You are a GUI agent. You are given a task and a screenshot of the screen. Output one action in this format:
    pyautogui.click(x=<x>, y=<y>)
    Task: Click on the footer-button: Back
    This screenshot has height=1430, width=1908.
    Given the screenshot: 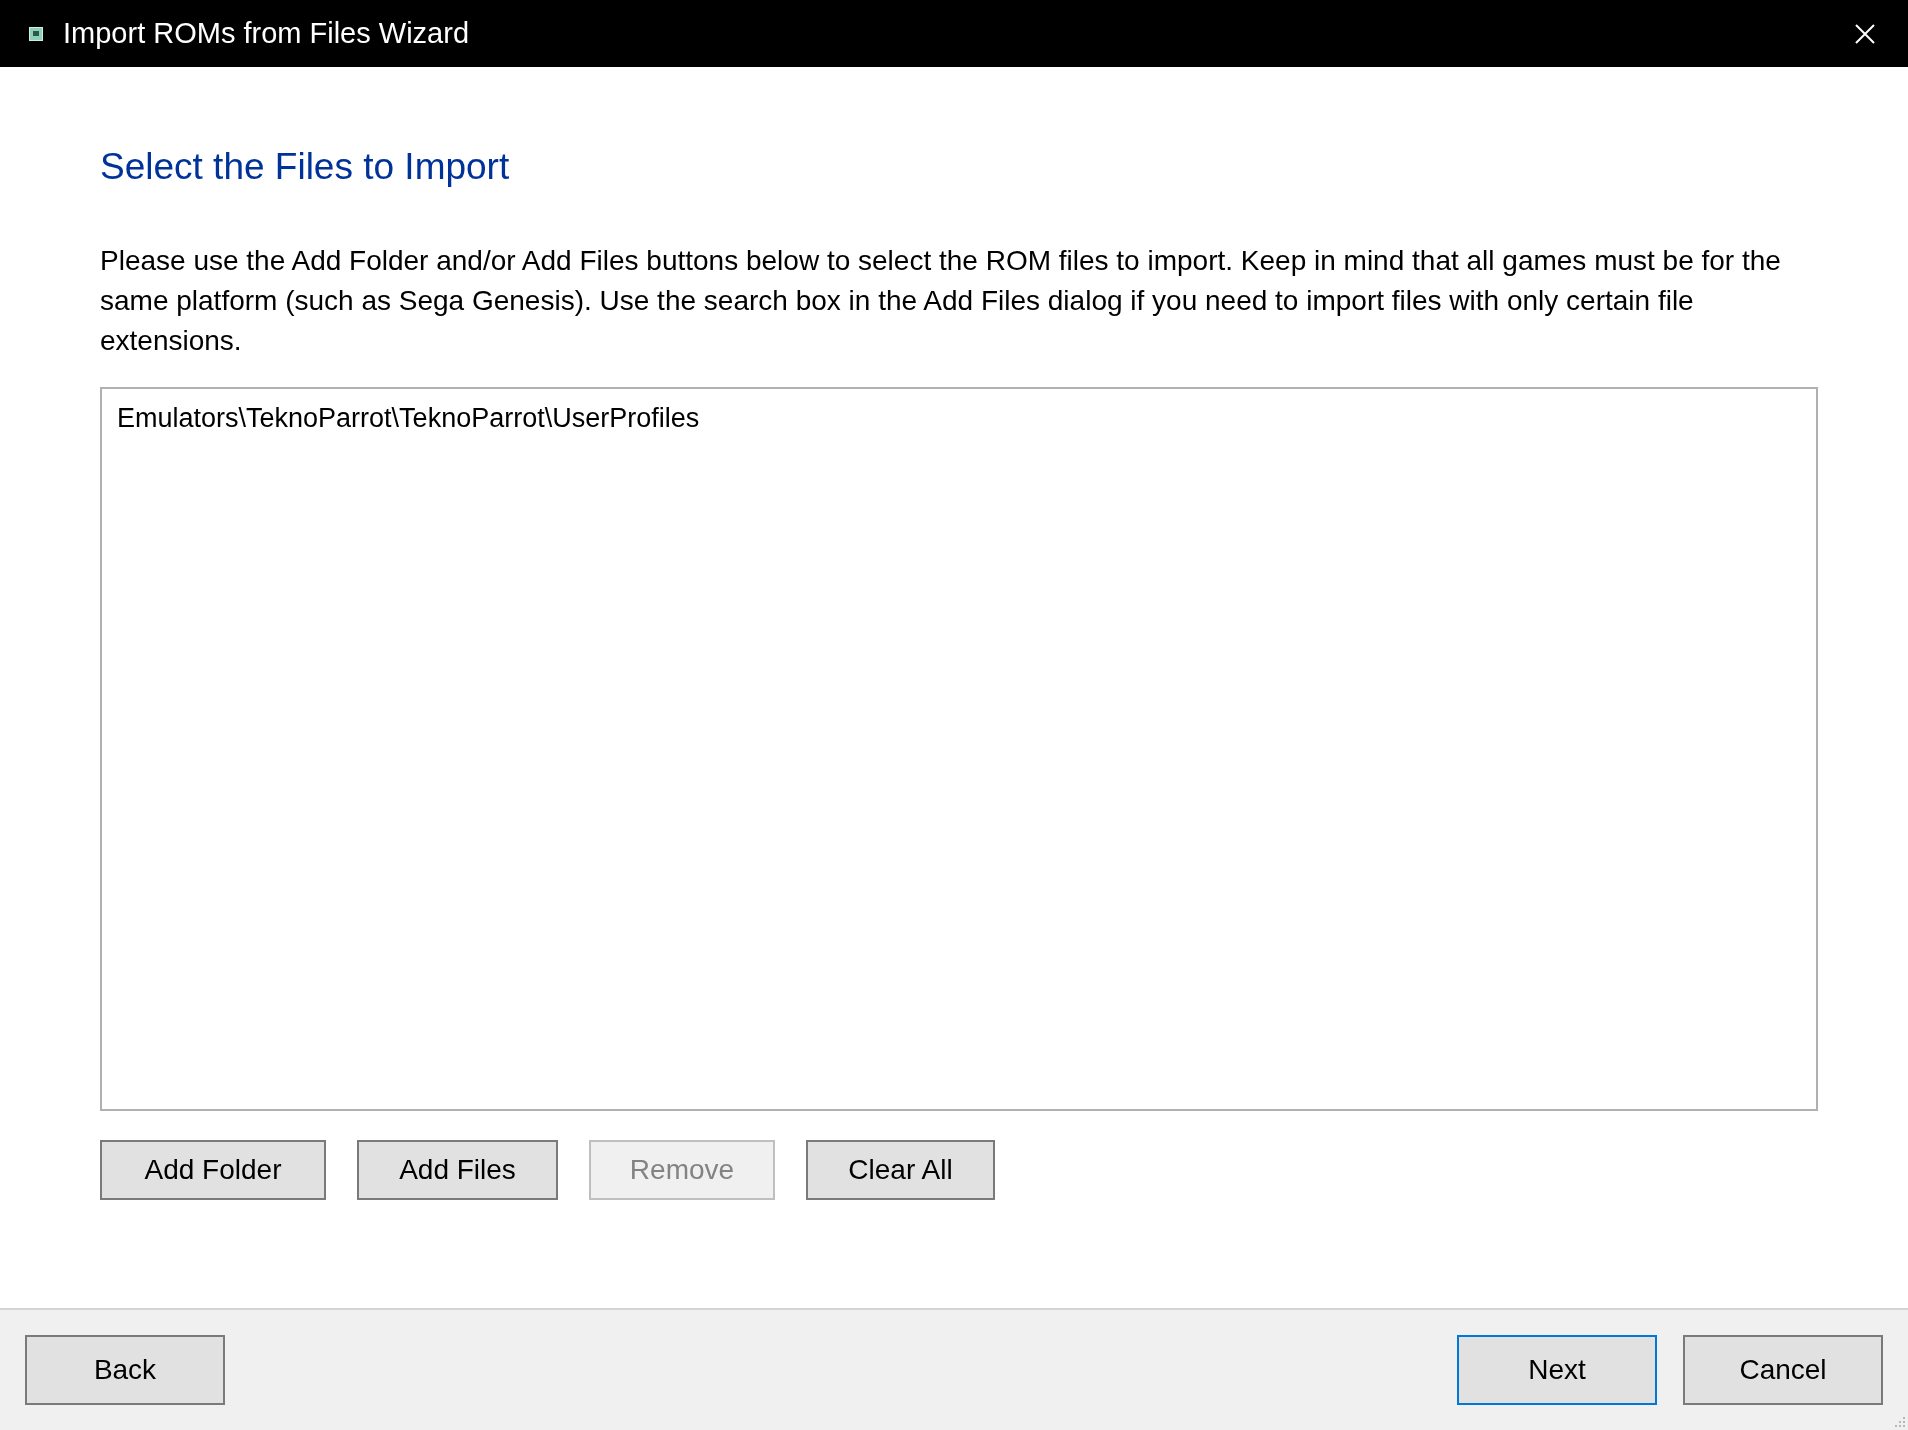 What is the action you would take?
    pyautogui.click(x=125, y=1370)
    